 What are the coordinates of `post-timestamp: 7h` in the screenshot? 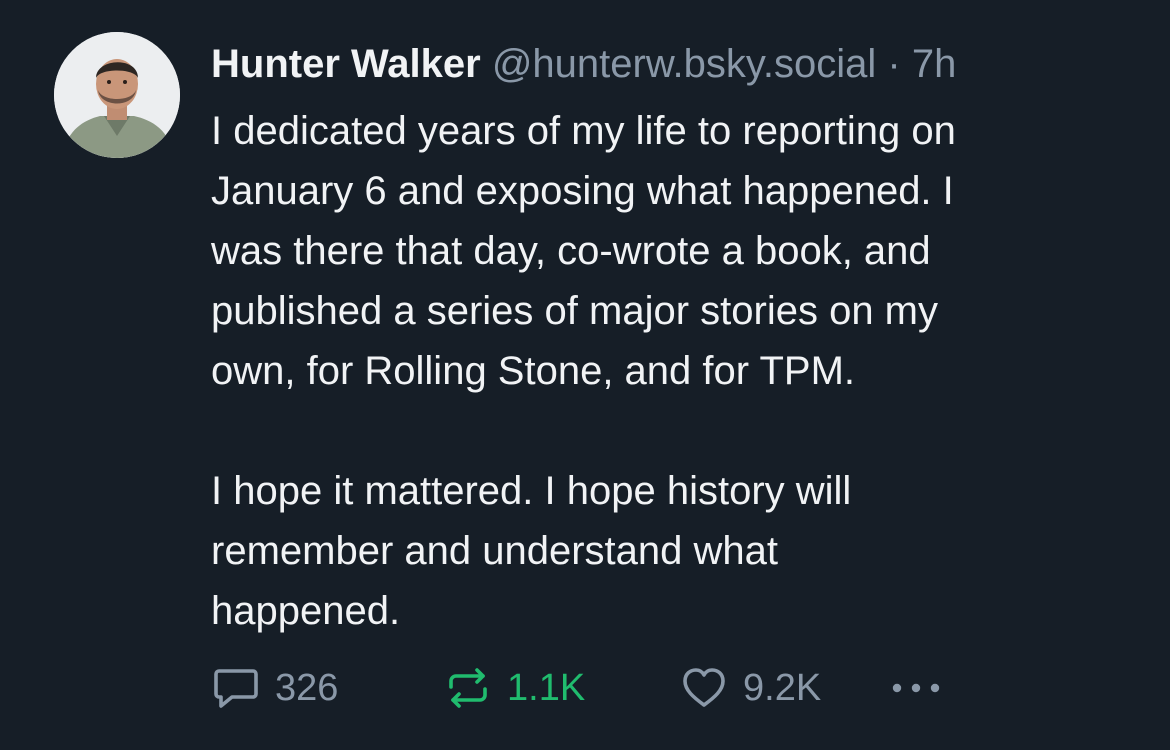 It's located at (934, 64).